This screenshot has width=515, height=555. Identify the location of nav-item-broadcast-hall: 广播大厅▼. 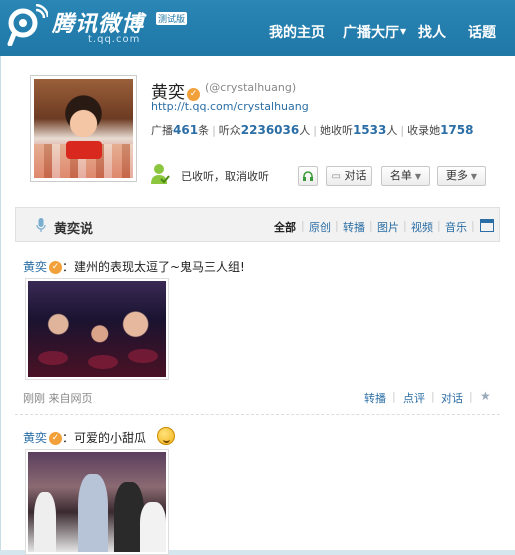
(374, 32).